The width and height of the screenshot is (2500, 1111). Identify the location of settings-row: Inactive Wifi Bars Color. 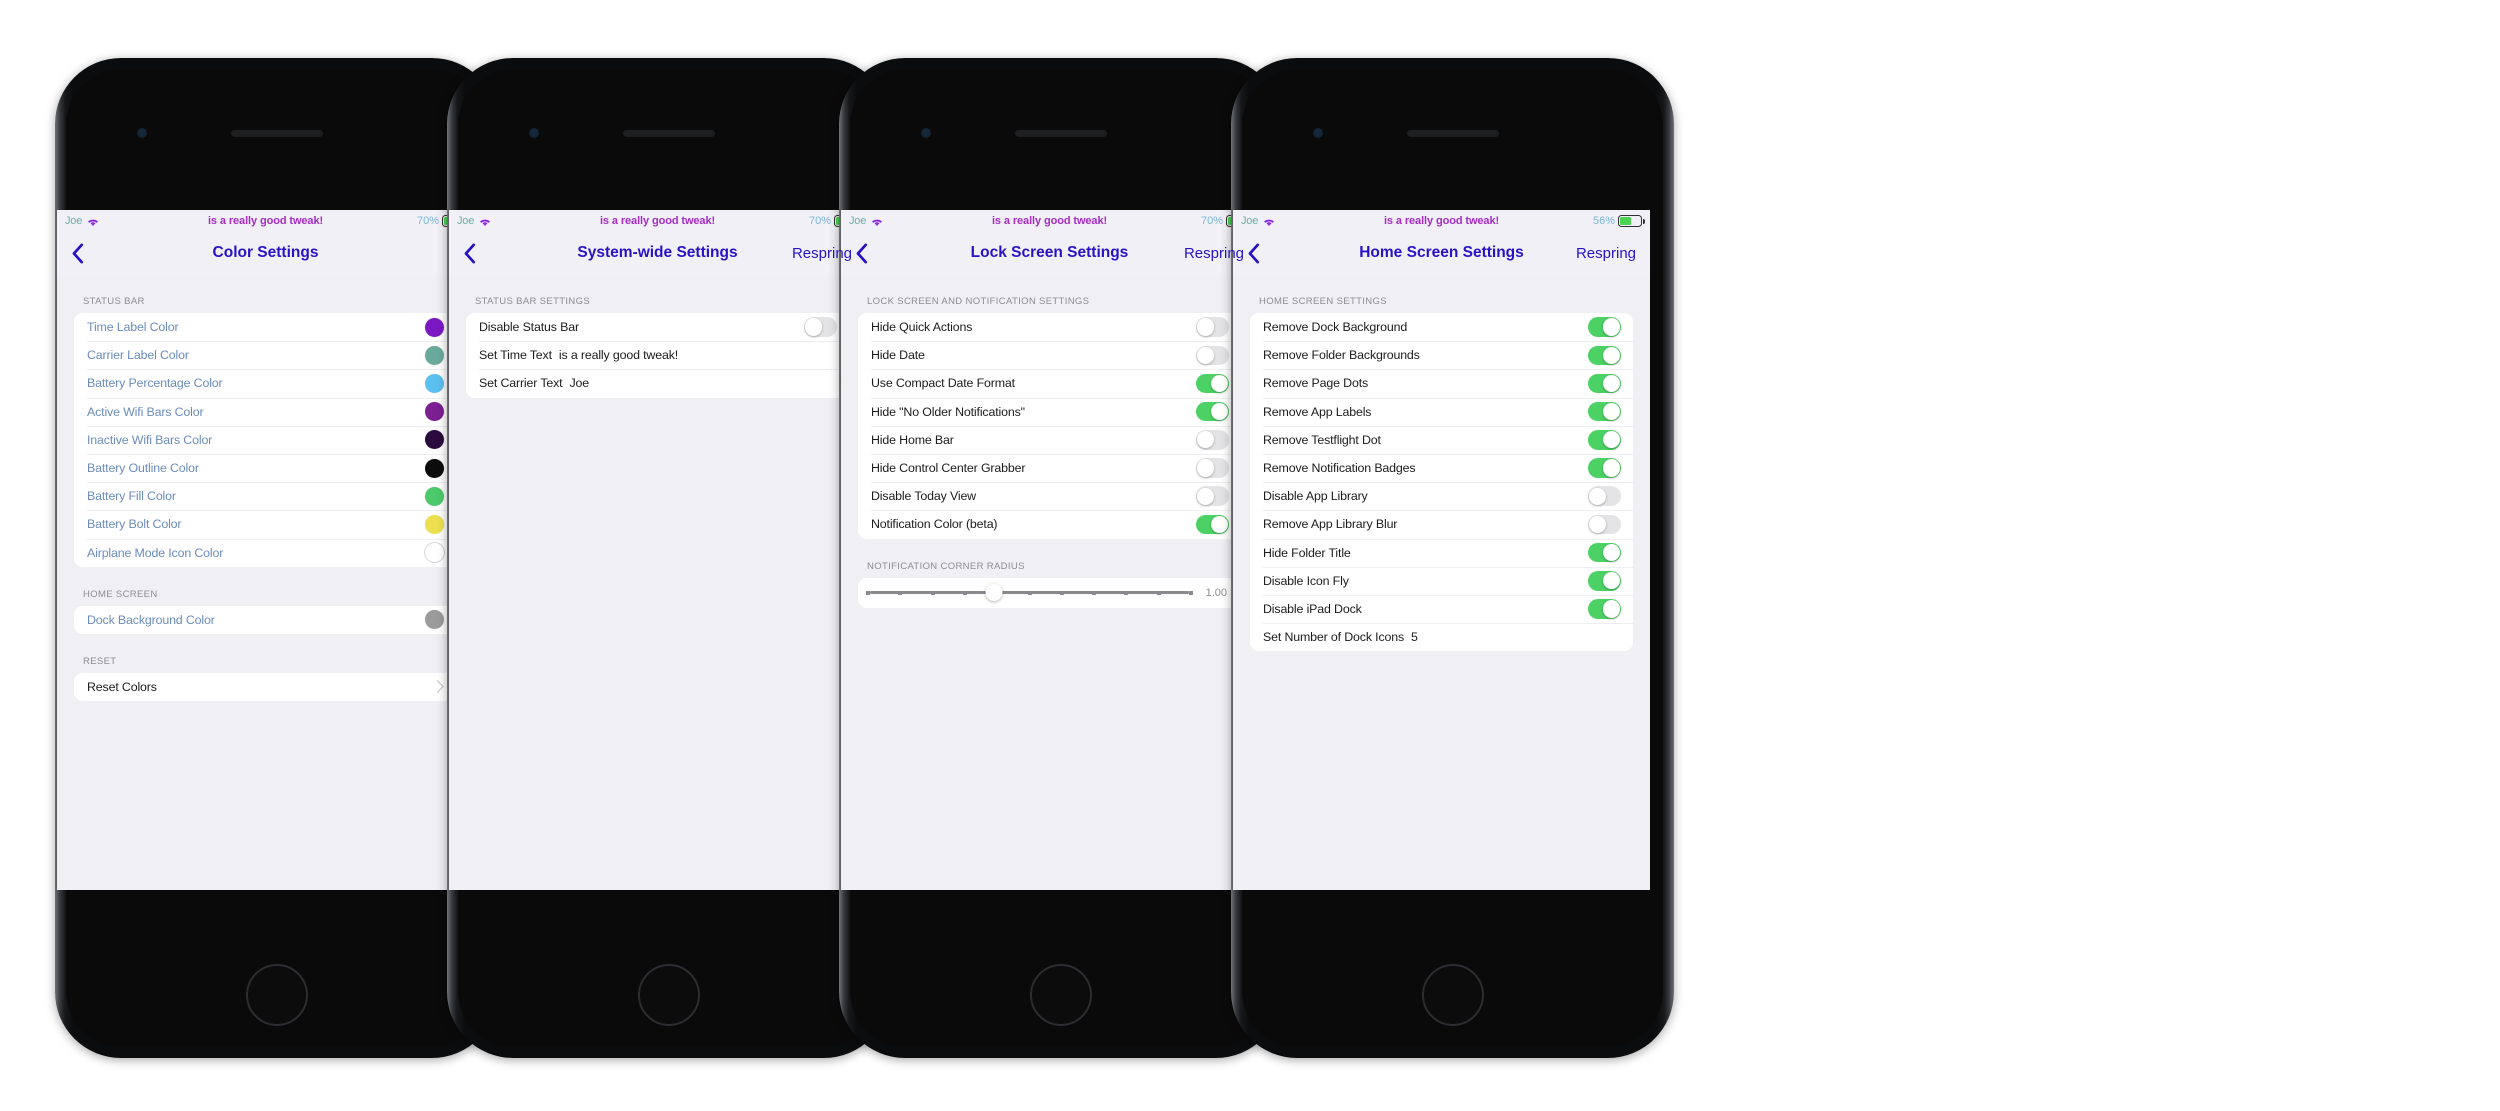
(265, 439).